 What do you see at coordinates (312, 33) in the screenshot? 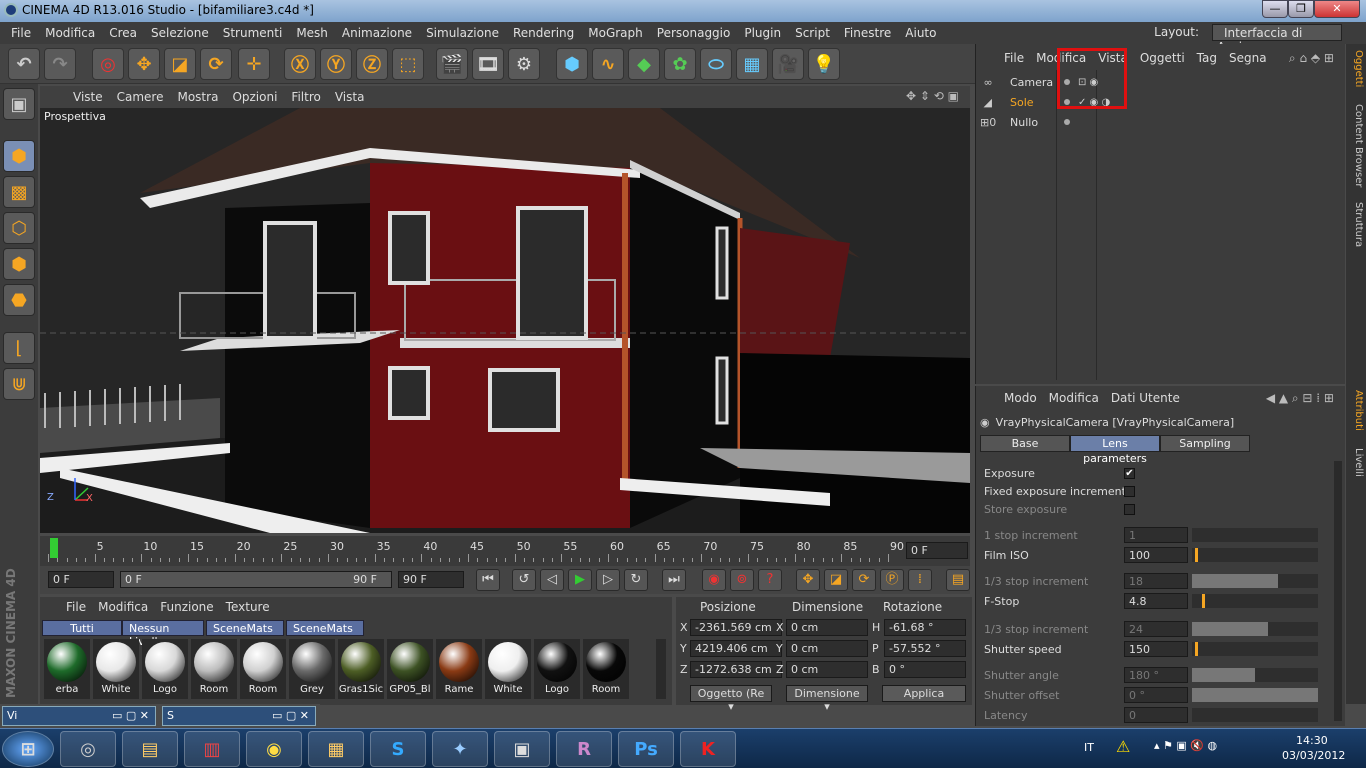
I see `menu-mesh: Mesh` at bounding box center [312, 33].